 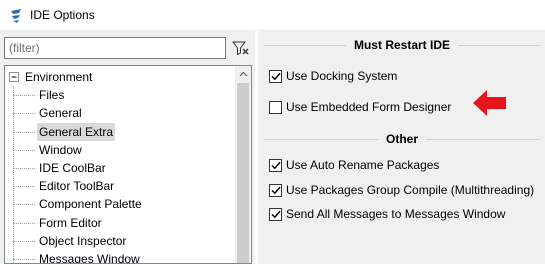 What do you see at coordinates (14, 77) in the screenshot?
I see `tree-expanded-icon` at bounding box center [14, 77].